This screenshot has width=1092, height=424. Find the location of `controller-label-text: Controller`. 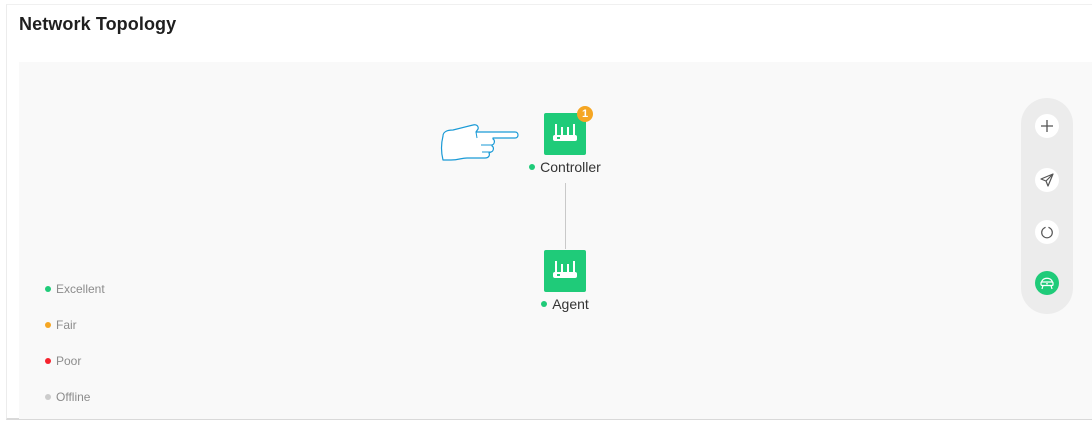

controller-label-text: Controller is located at coordinates (570, 167).